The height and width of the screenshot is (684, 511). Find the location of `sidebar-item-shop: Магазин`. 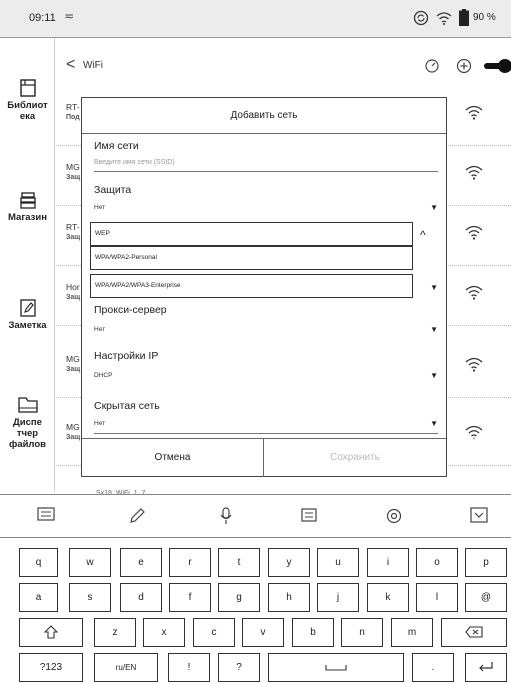

sidebar-item-shop: Магазин is located at coordinates (27, 206).